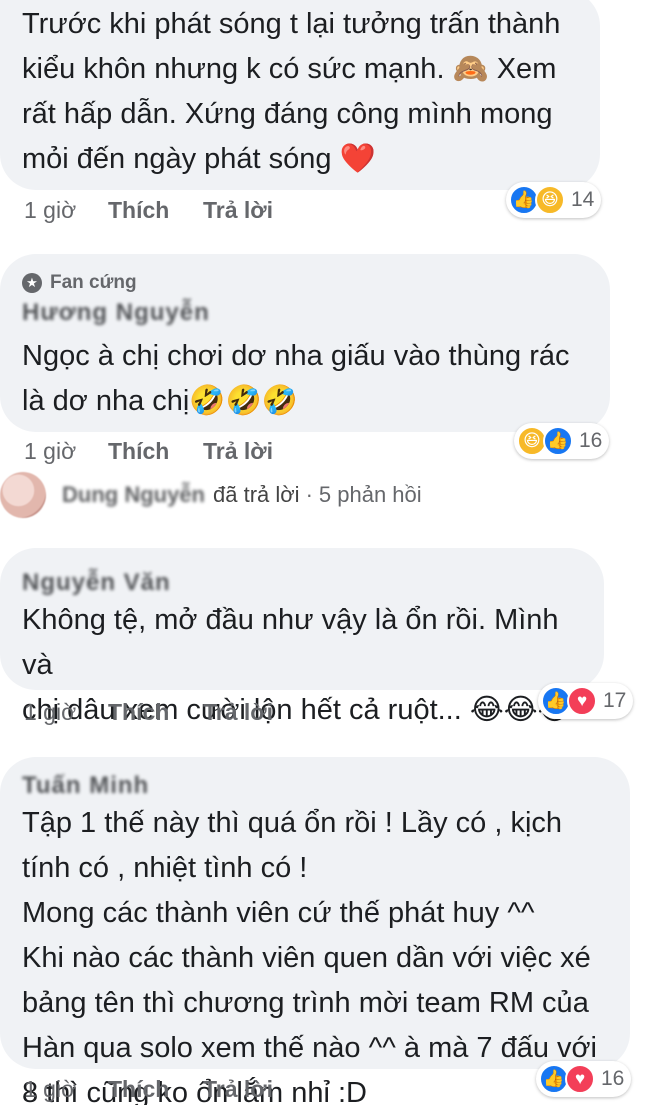 This screenshot has width=660, height=1105. Describe the element at coordinates (302, 583) in the screenshot. I see `comment-author: Nguyễn Văn` at that location.